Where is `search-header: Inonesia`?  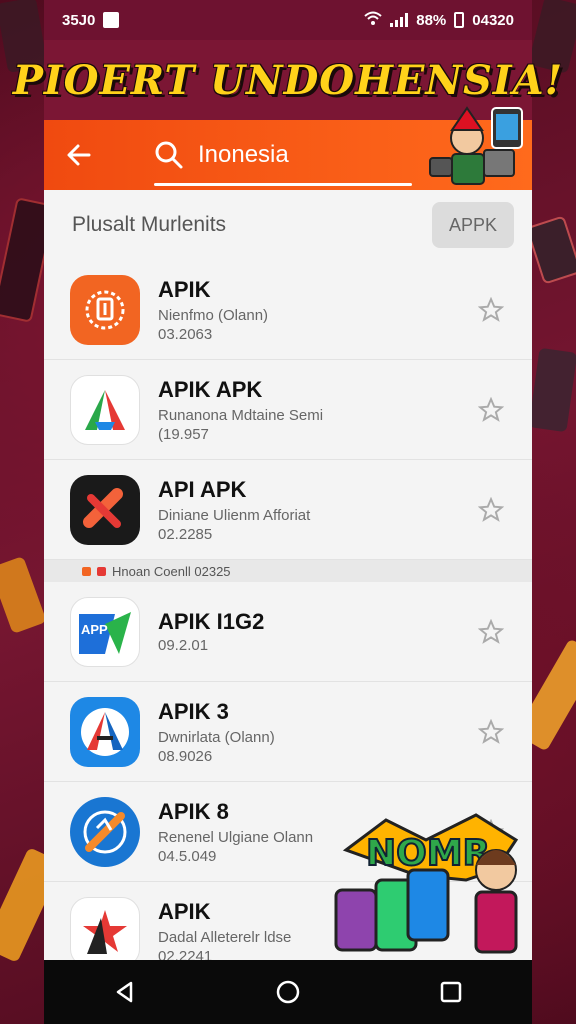
search-header: Inonesia is located at coordinates (288, 148).